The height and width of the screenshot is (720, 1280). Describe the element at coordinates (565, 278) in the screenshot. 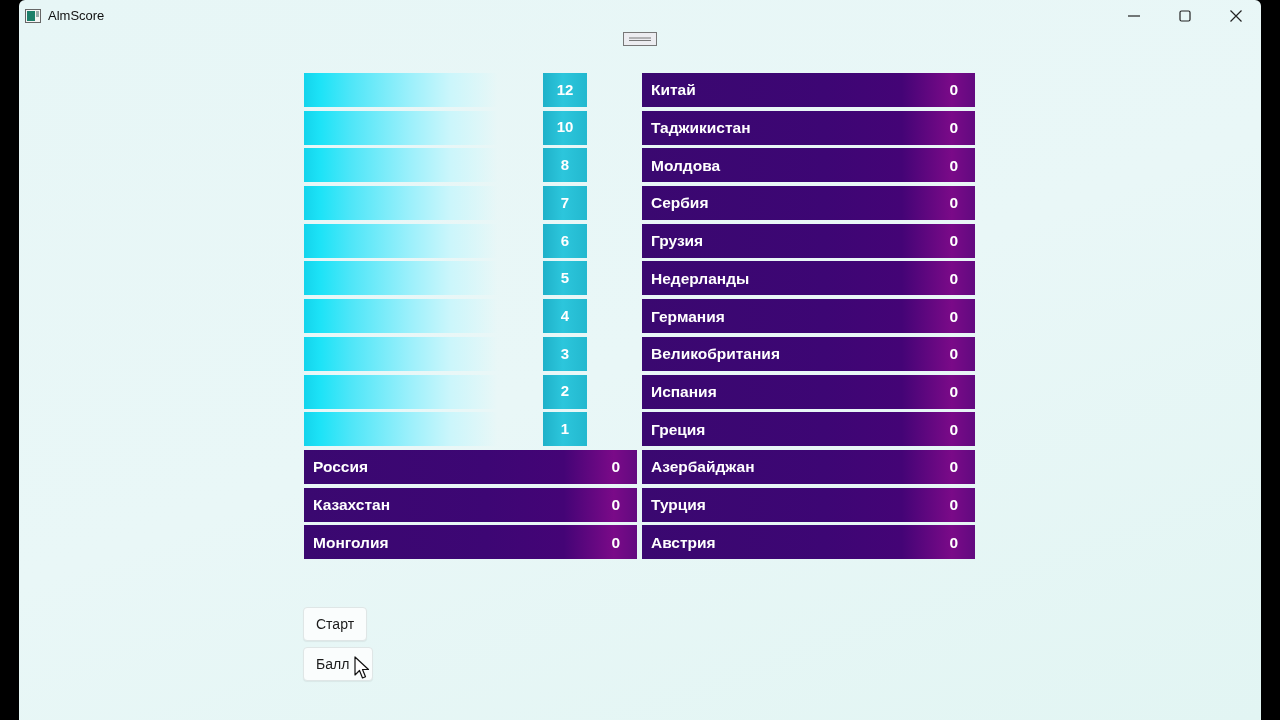

I see `points-label: 5` at that location.